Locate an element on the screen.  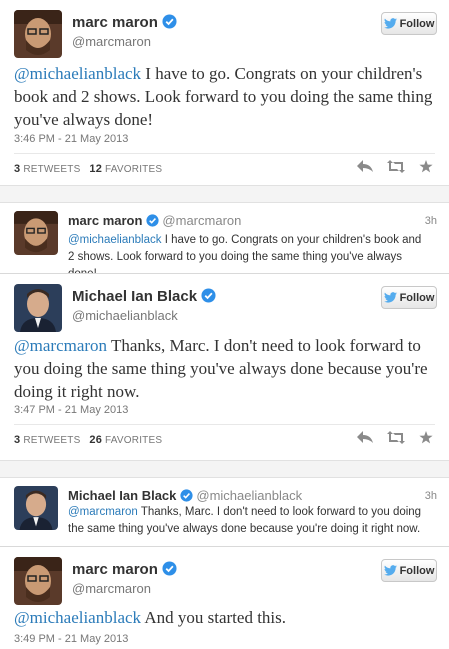
tweet-stats: 3 RETWEETS 12 FAVORITES is located at coordinates (88, 169).